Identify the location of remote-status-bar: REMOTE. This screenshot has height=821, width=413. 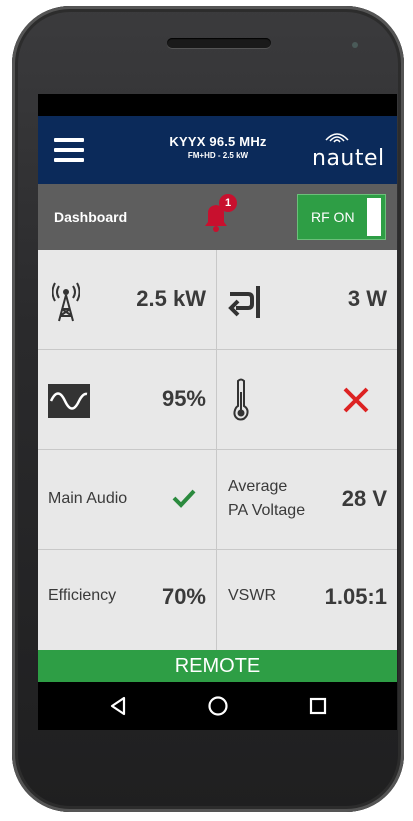
(217, 666).